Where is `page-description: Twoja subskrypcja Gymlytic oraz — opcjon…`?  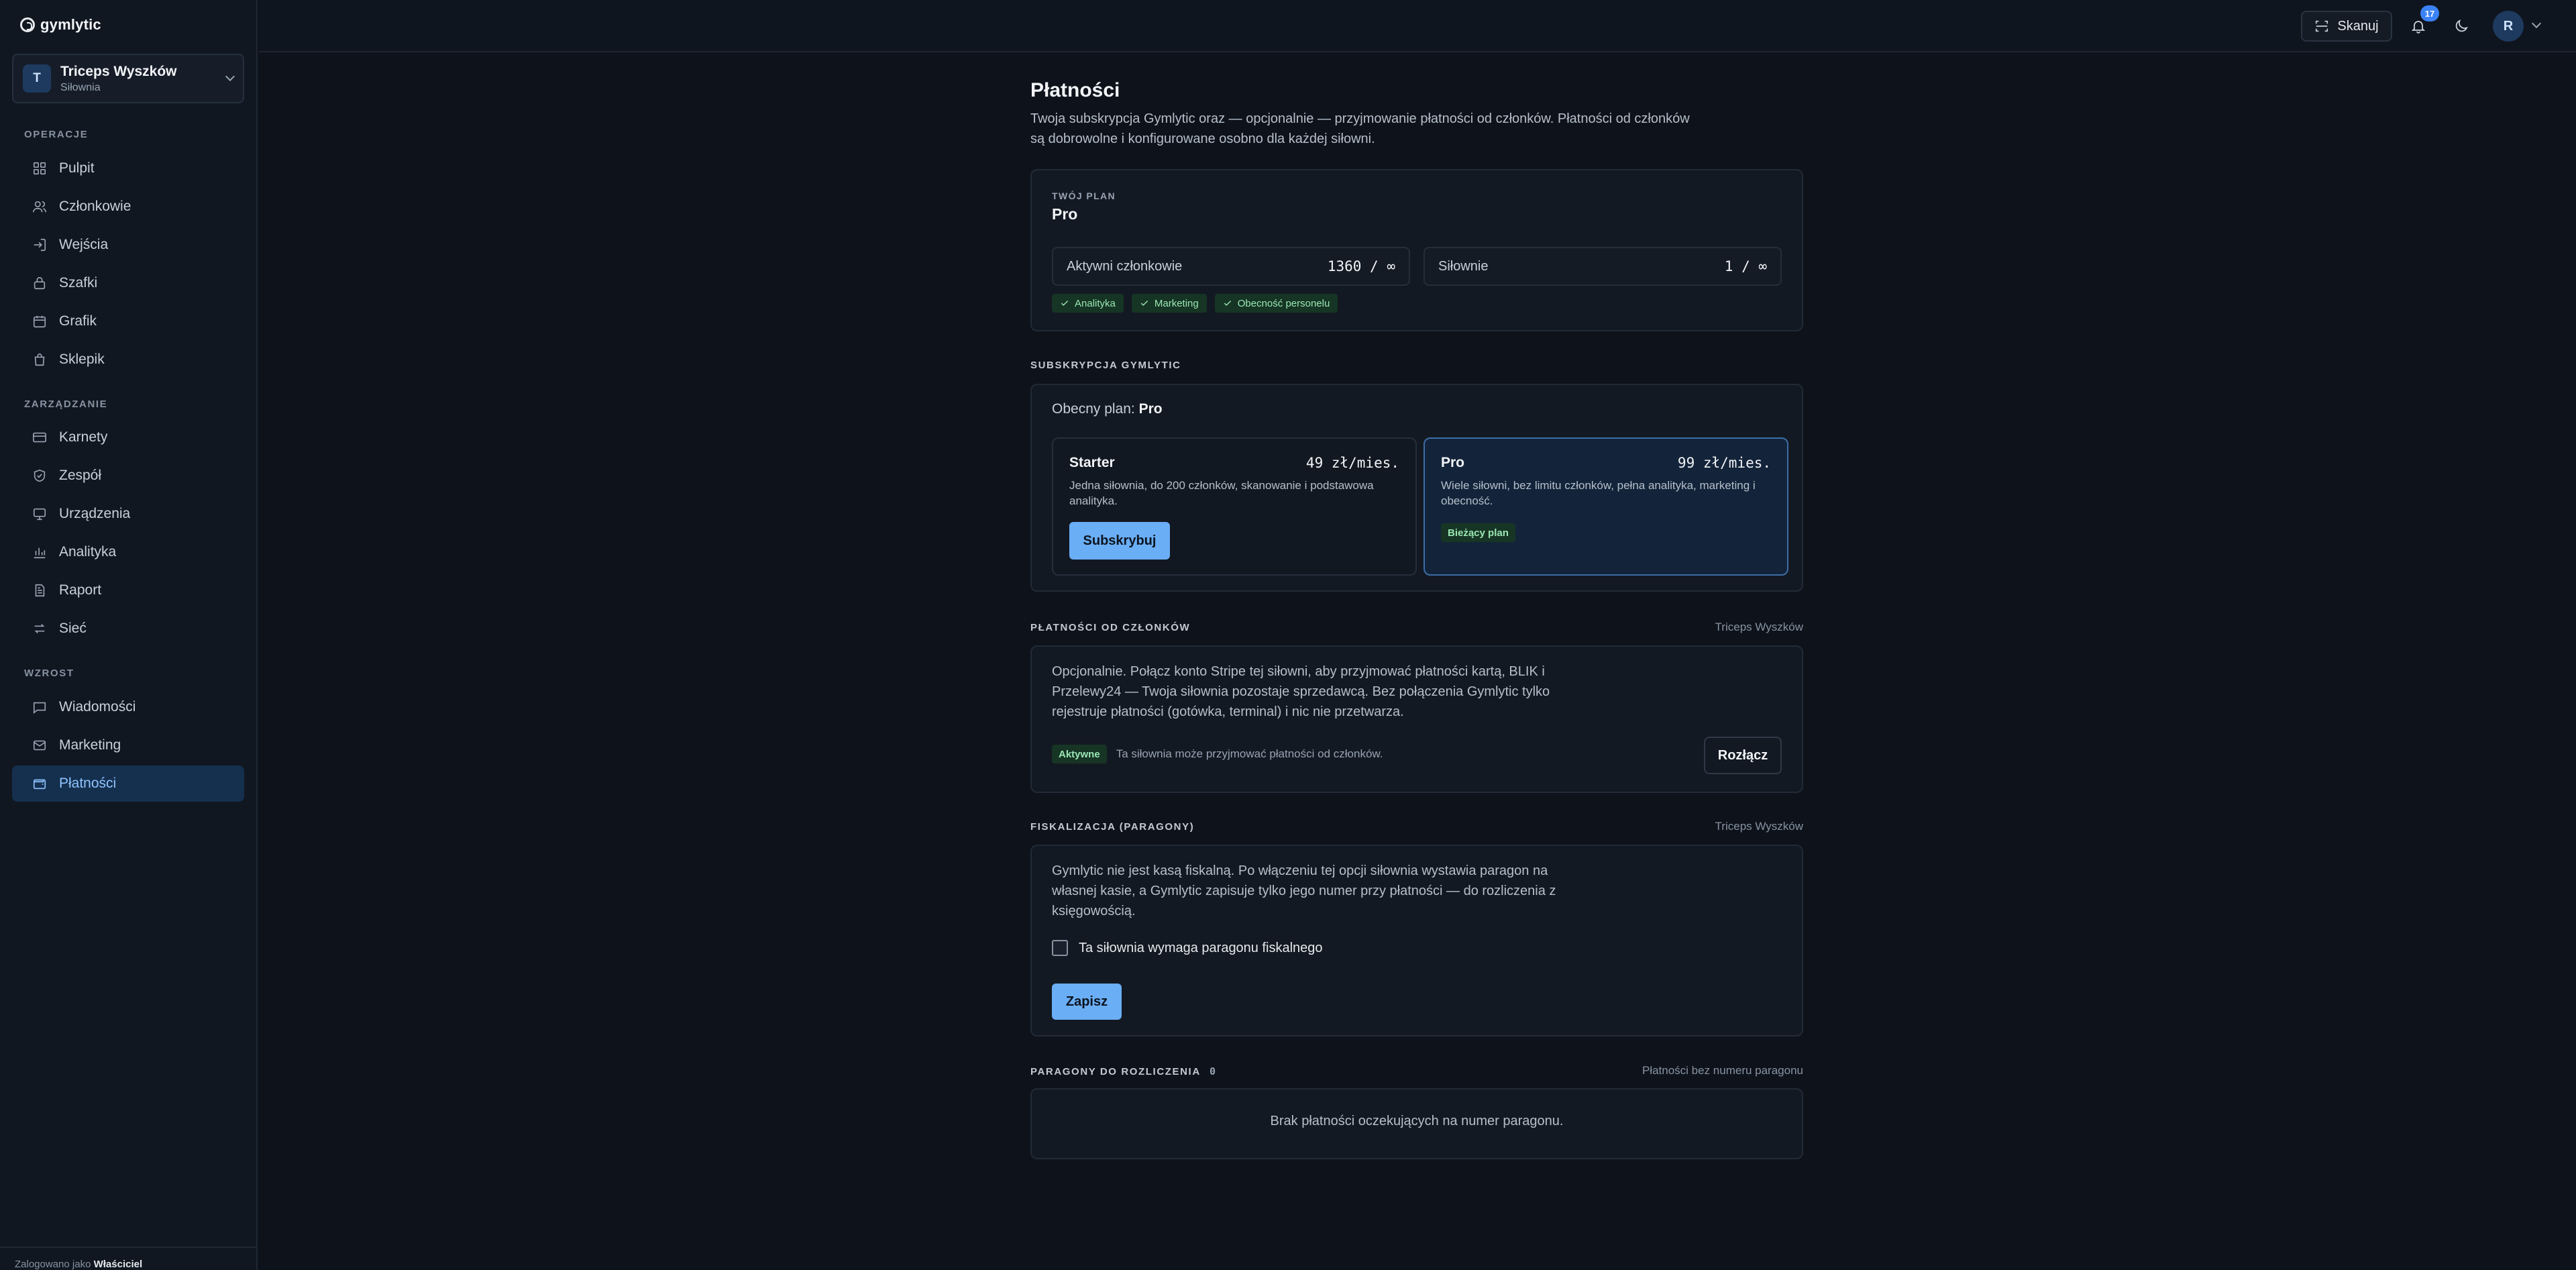 page-description: Twoja subskrypcja Gymlytic oraz — opcjon… is located at coordinates (1360, 128).